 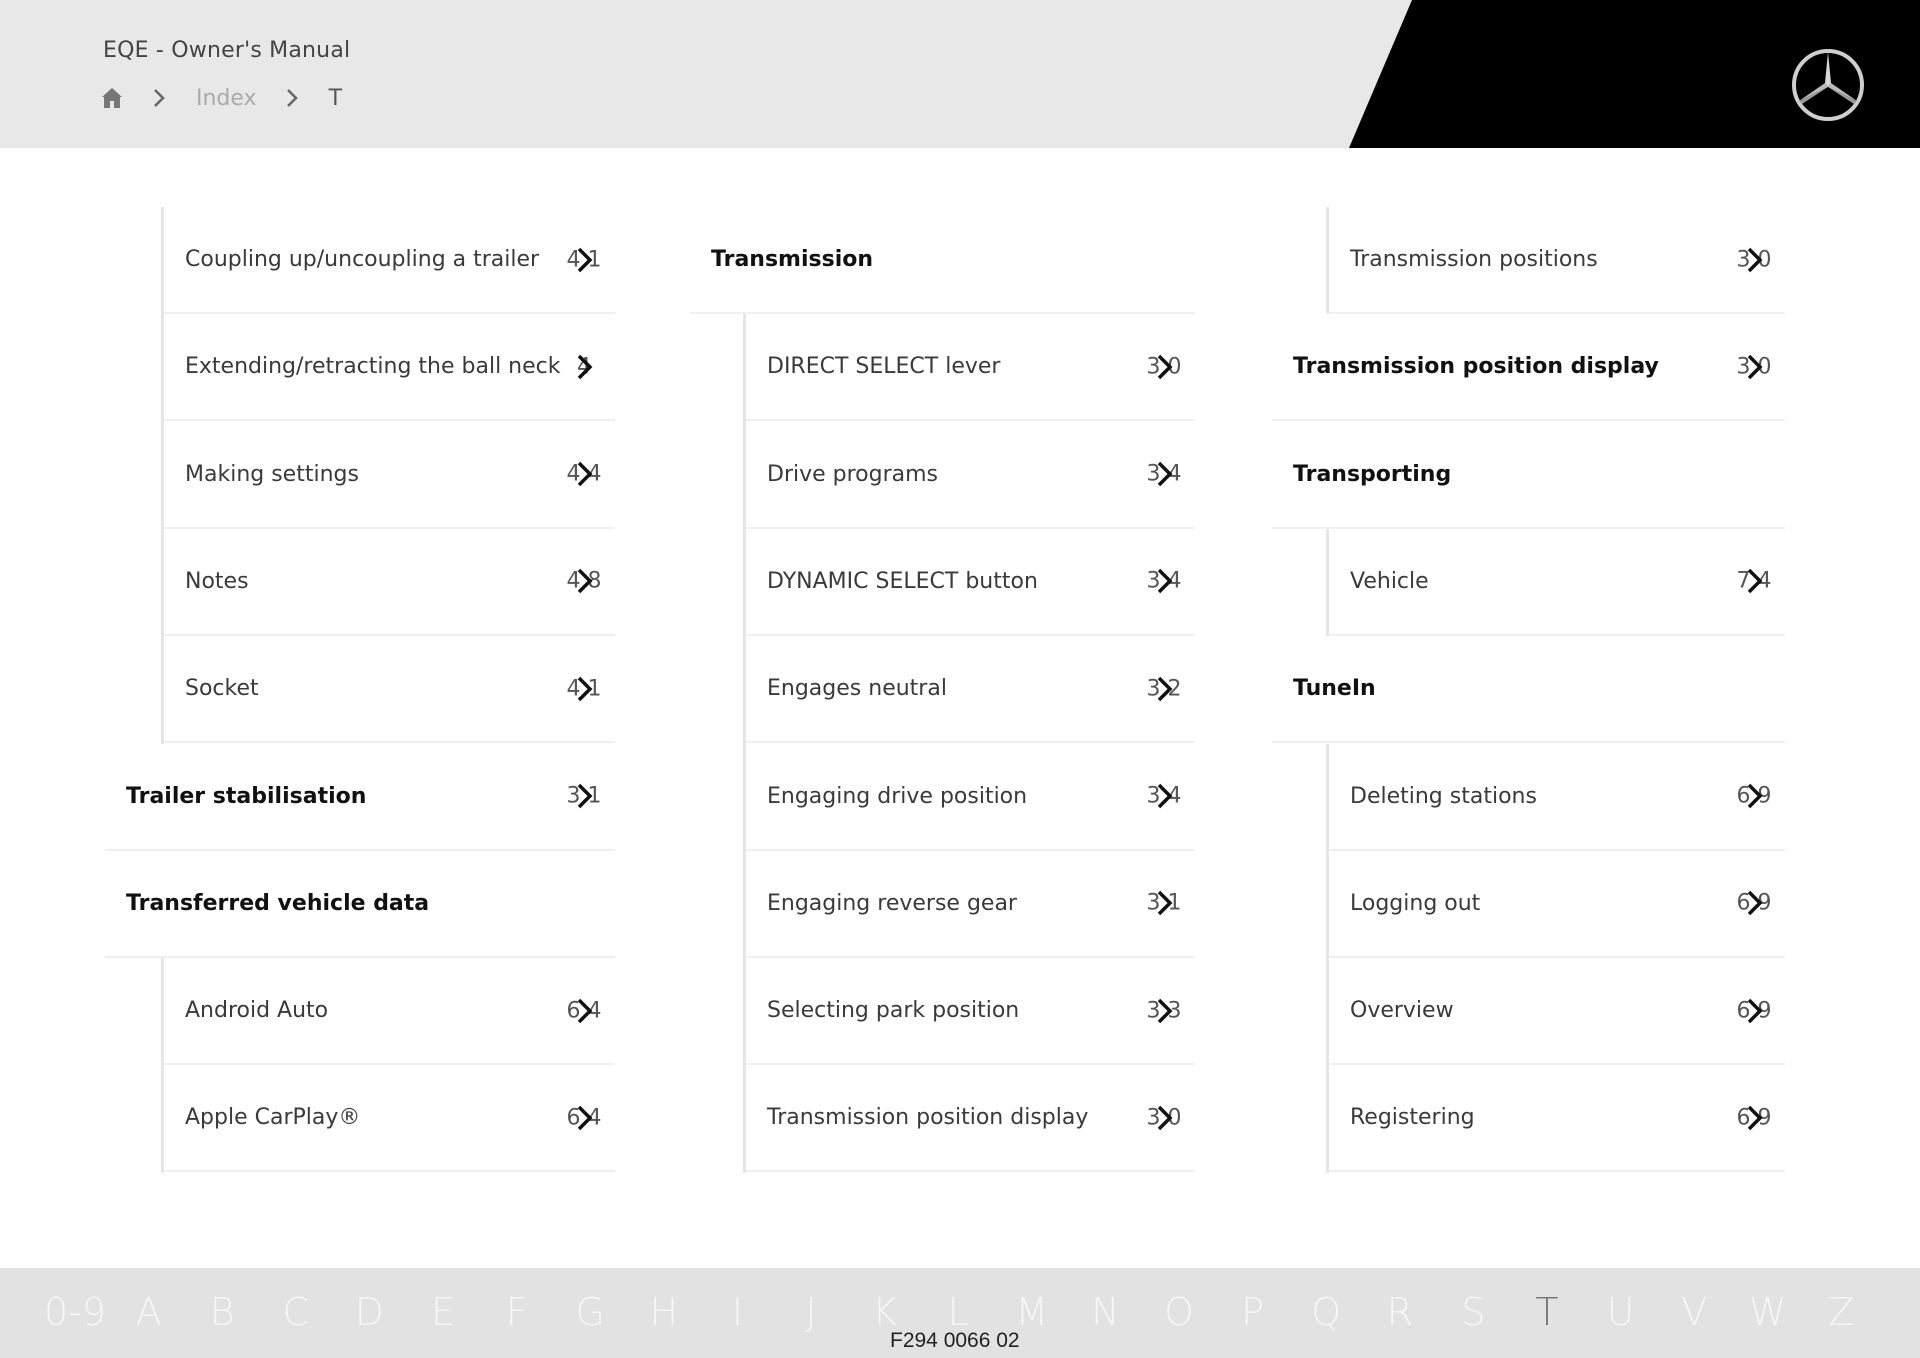 I want to click on alphabet-letter-b: B, so click(x=222, y=1312).